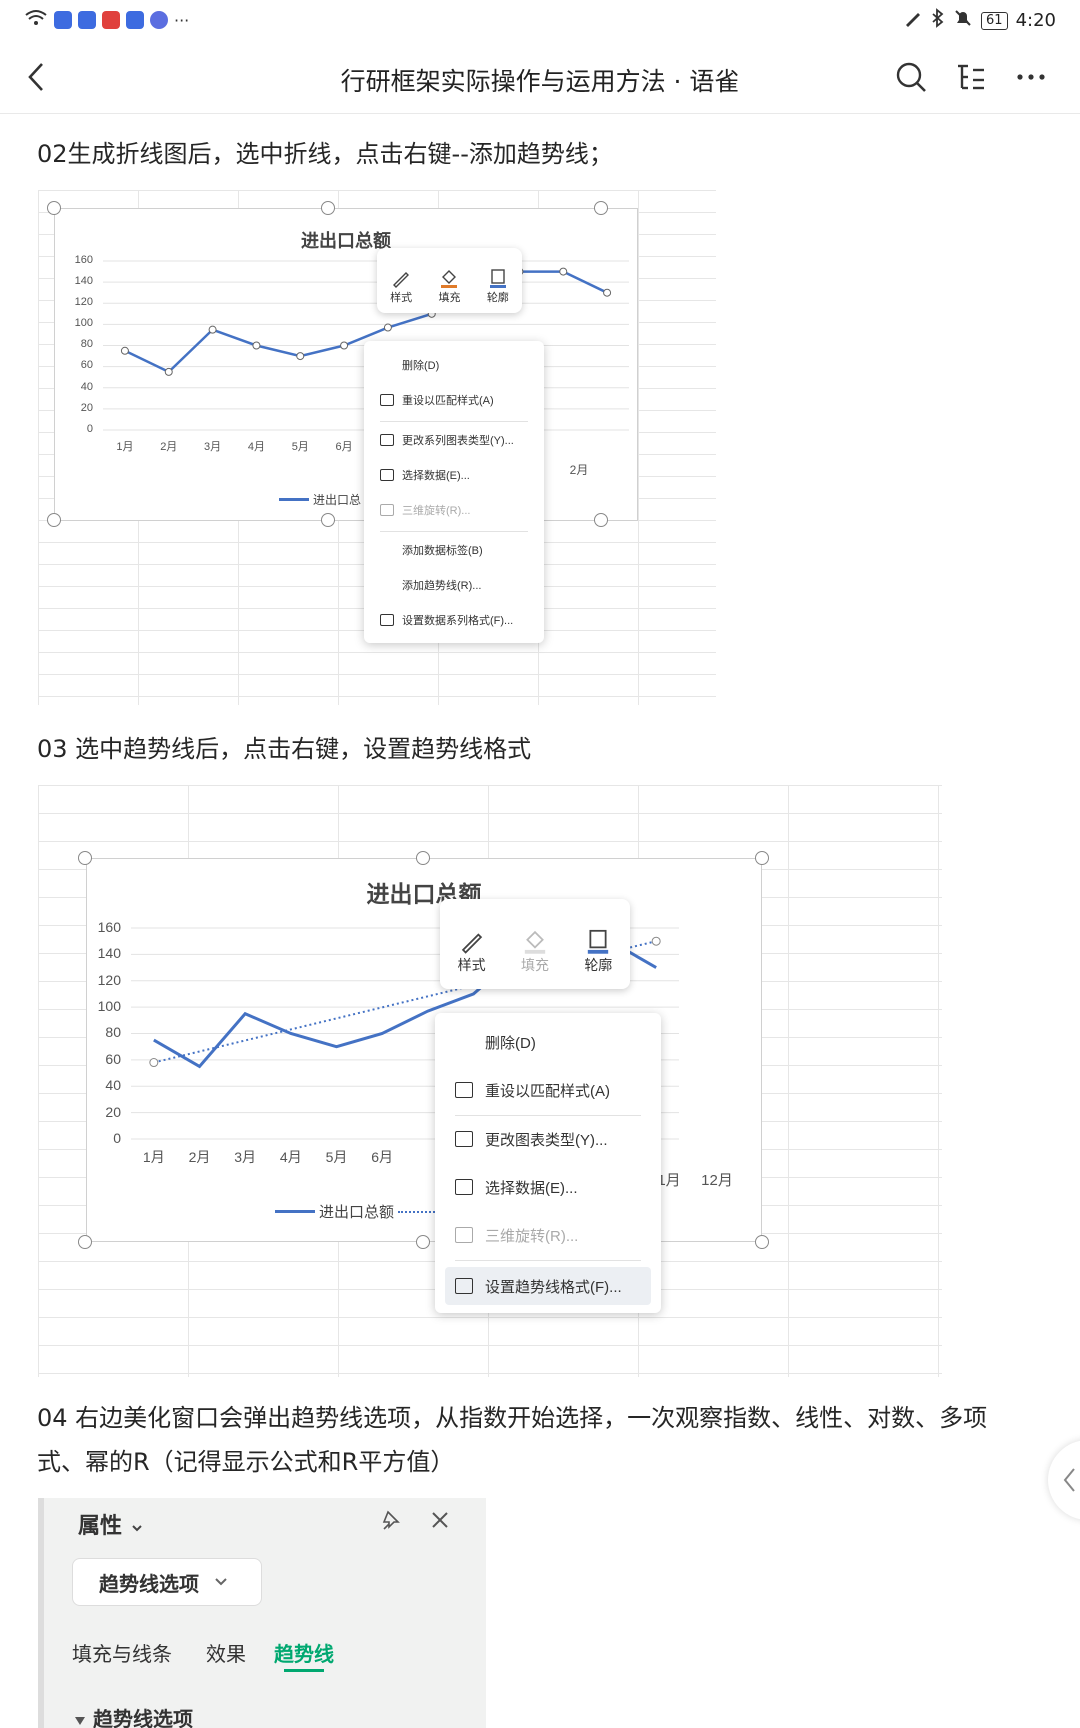 Image resolution: width=1080 pixels, height=1728 pixels. I want to click on side-drawer-handle, so click(1064, 1480).